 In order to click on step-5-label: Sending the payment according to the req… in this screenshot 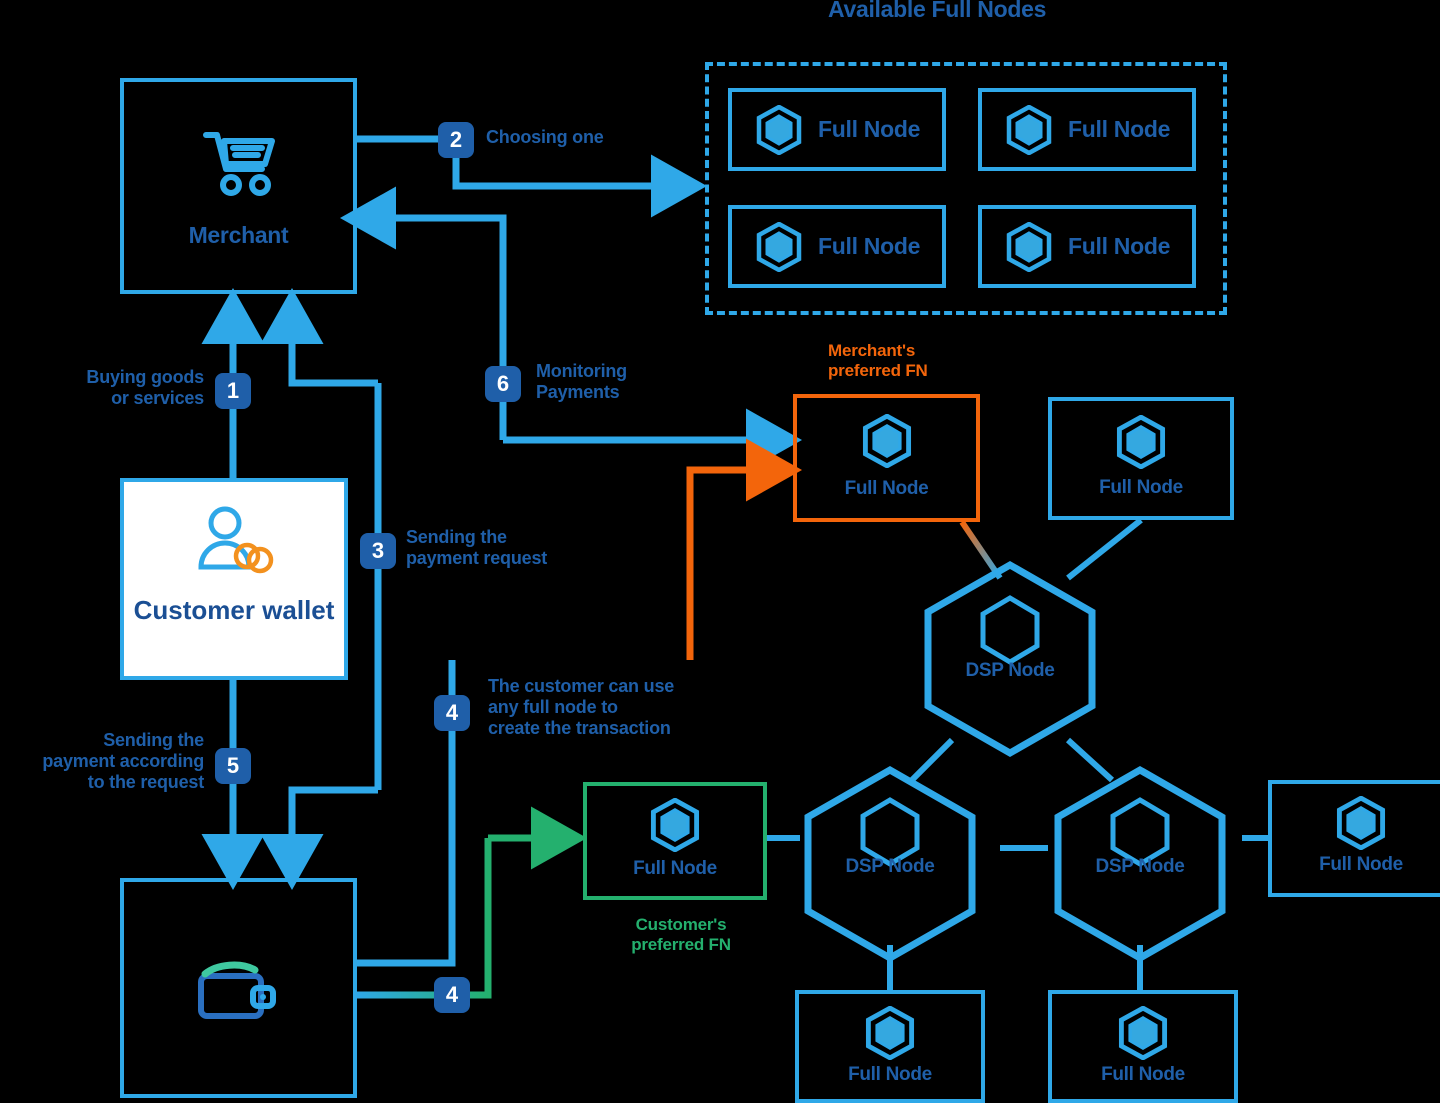, I will do `click(102, 762)`.